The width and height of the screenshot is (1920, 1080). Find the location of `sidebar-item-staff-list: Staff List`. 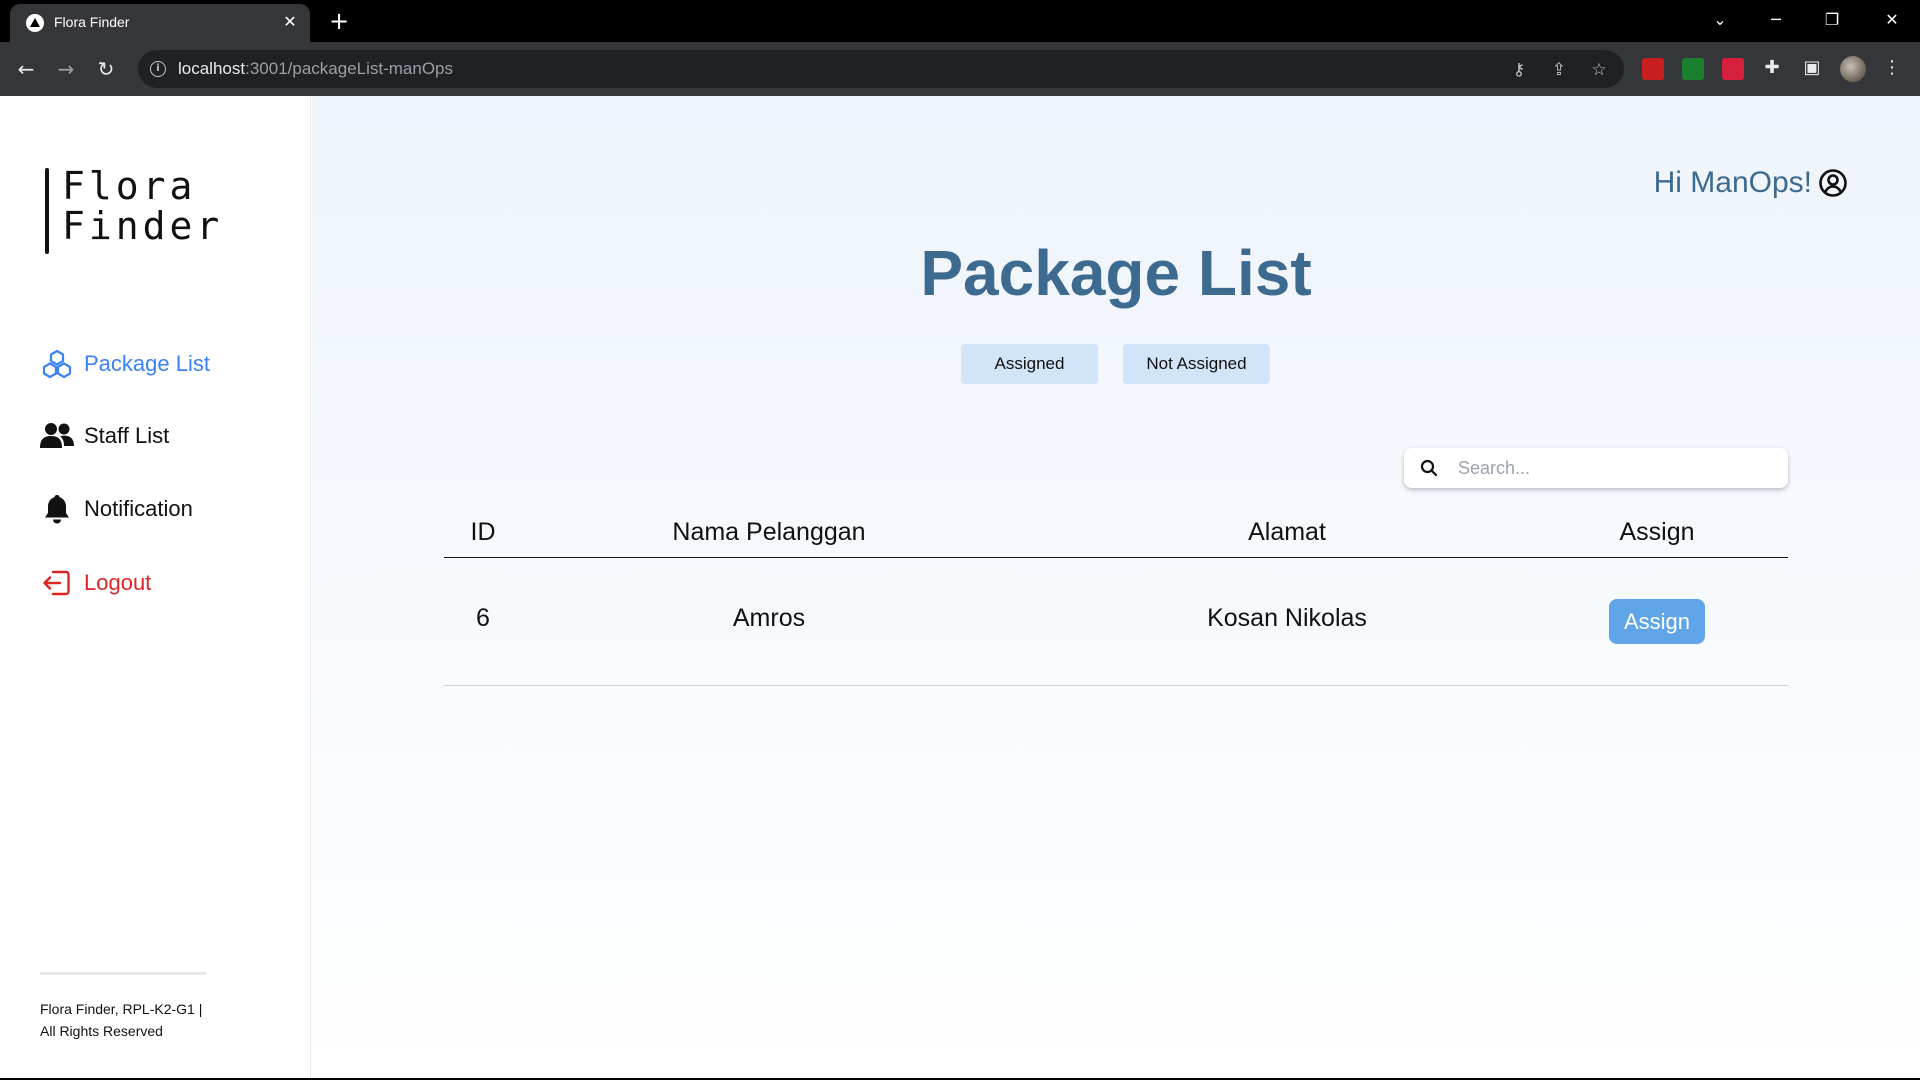

sidebar-item-staff-list: Staff List is located at coordinates (104, 436).